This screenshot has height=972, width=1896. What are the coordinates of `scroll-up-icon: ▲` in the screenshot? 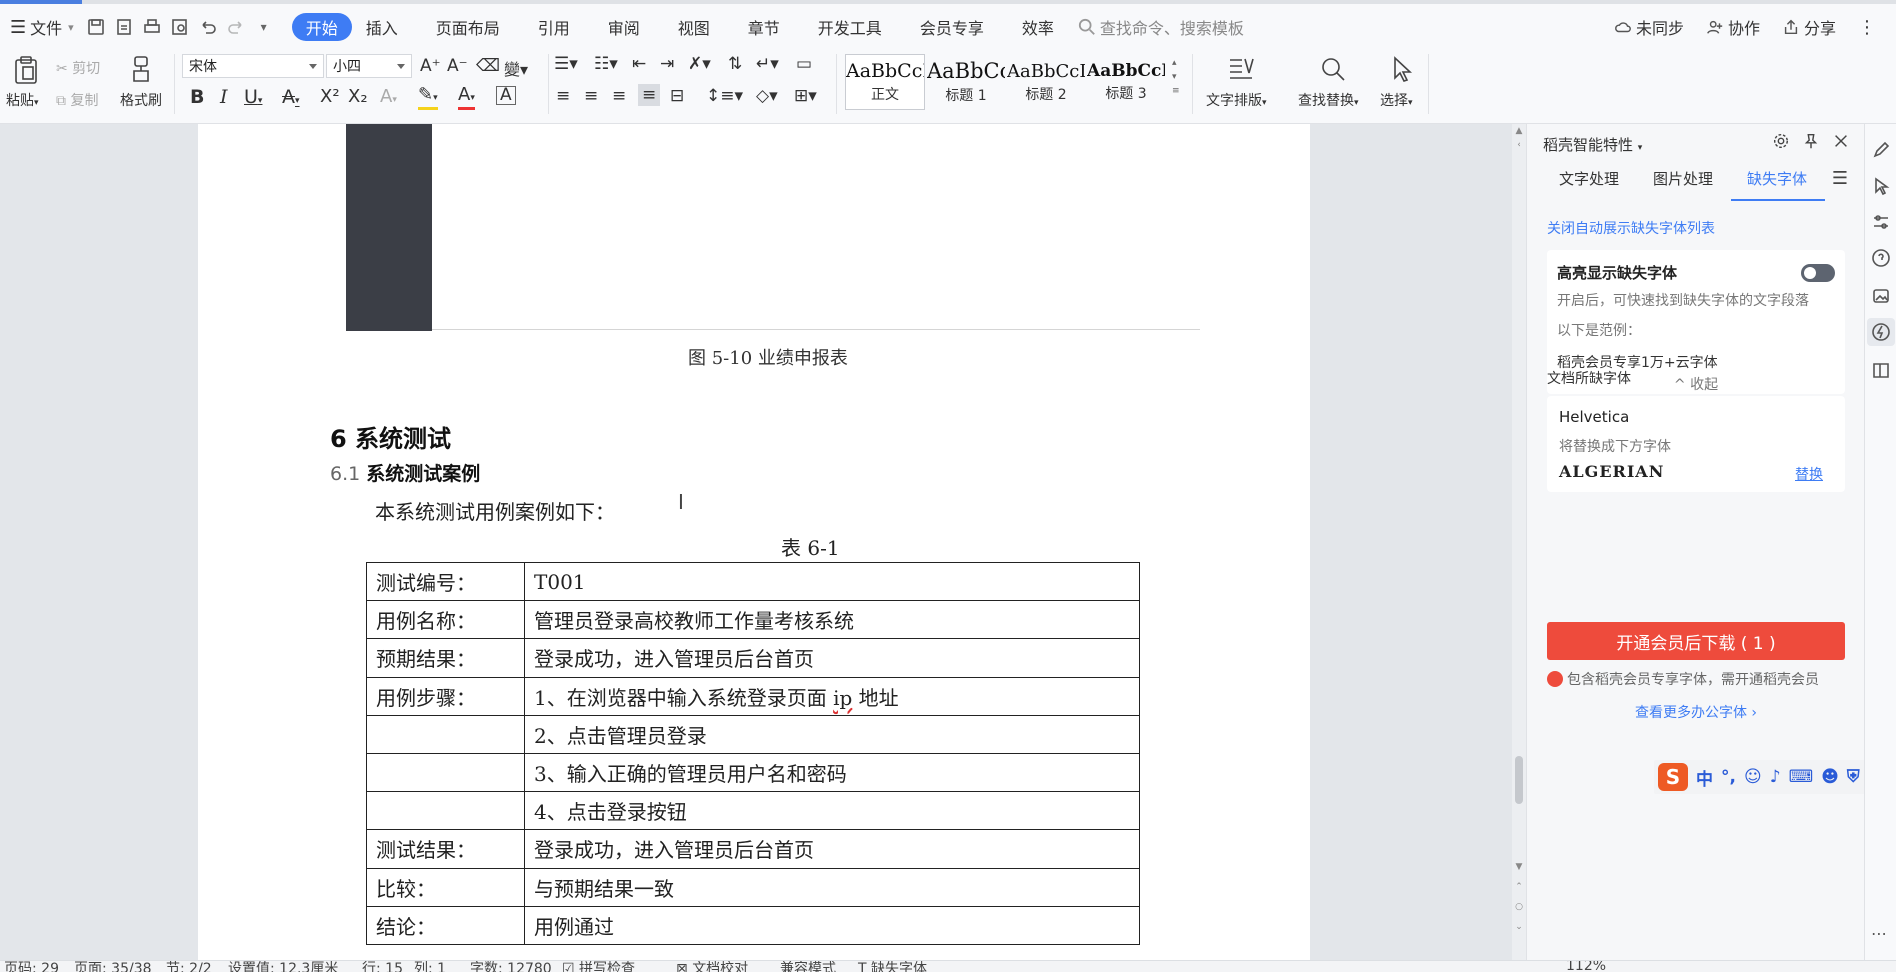 It's located at (1519, 131).